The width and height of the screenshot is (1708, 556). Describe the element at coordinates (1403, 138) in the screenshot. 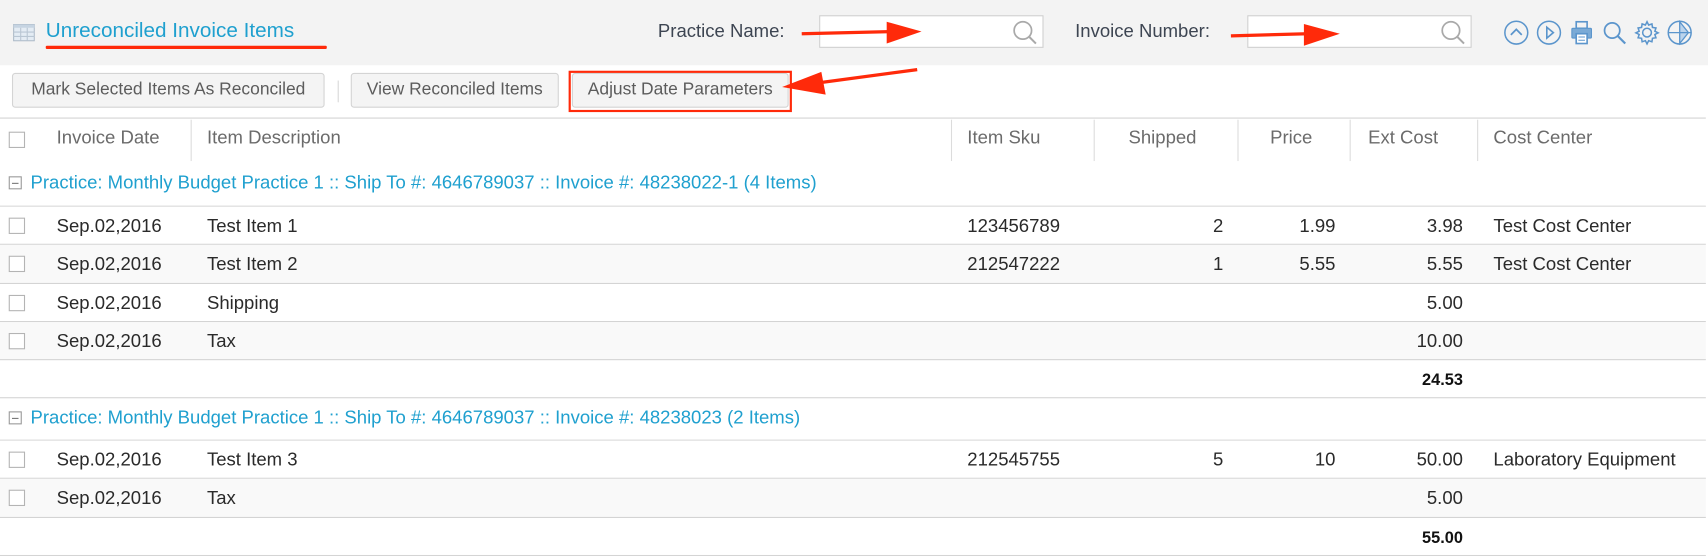

I see `column-header-ext-cost: Ext Cost` at that location.